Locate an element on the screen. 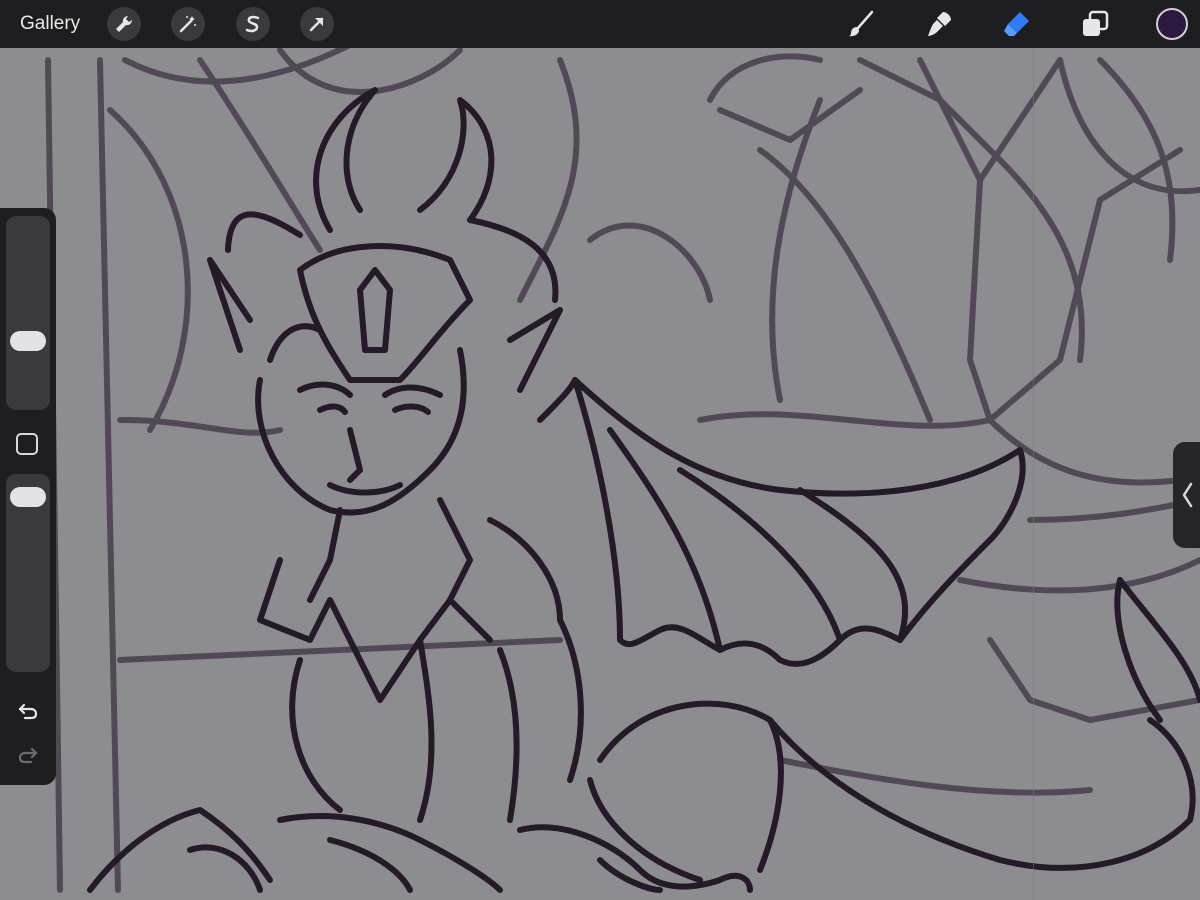  eraser-icon is located at coordinates (1016, 24).